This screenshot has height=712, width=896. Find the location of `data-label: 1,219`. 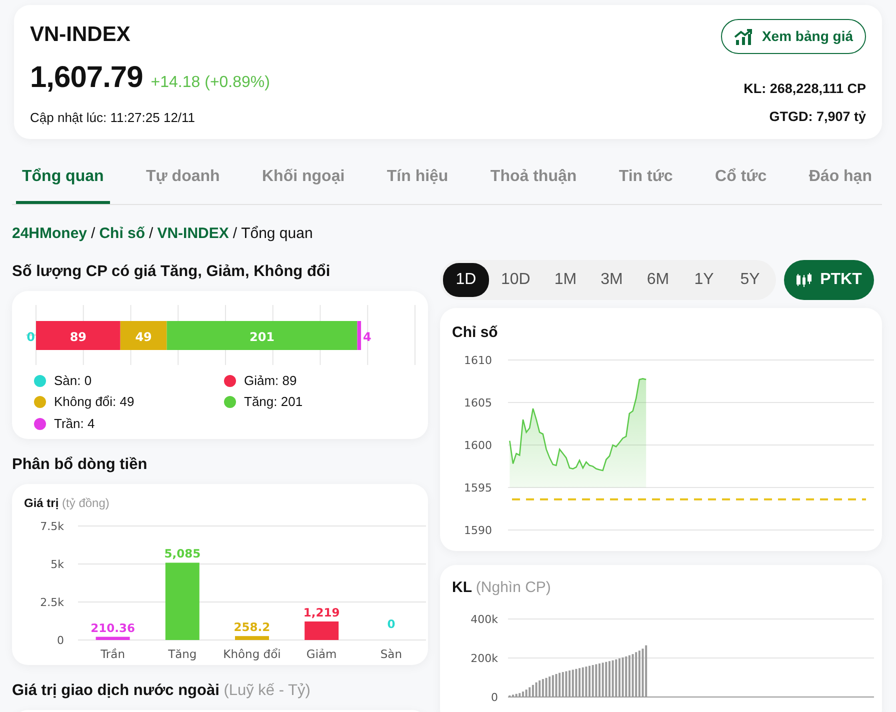

data-label: 1,219 is located at coordinates (321, 612).